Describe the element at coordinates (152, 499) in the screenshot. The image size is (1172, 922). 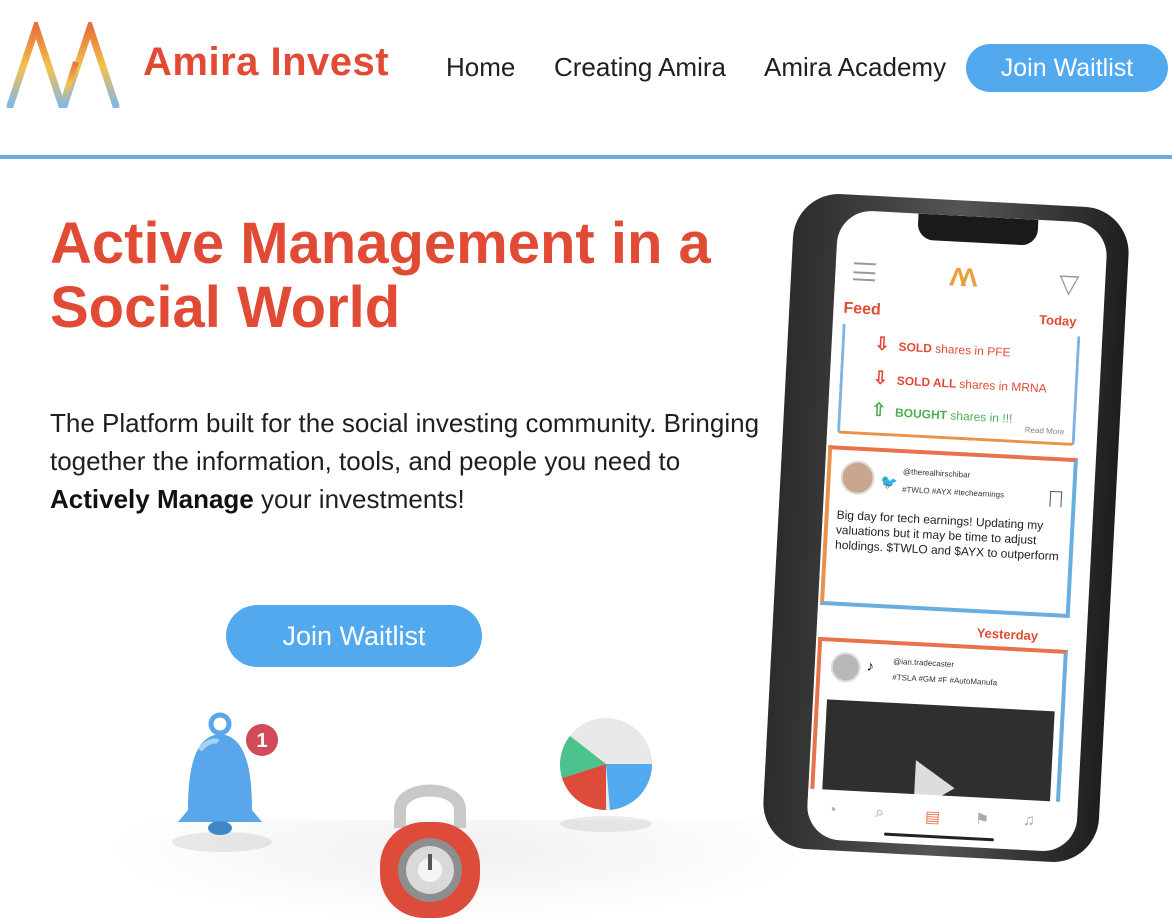
I see `hero-subtext-bold: Actively Manage` at that location.